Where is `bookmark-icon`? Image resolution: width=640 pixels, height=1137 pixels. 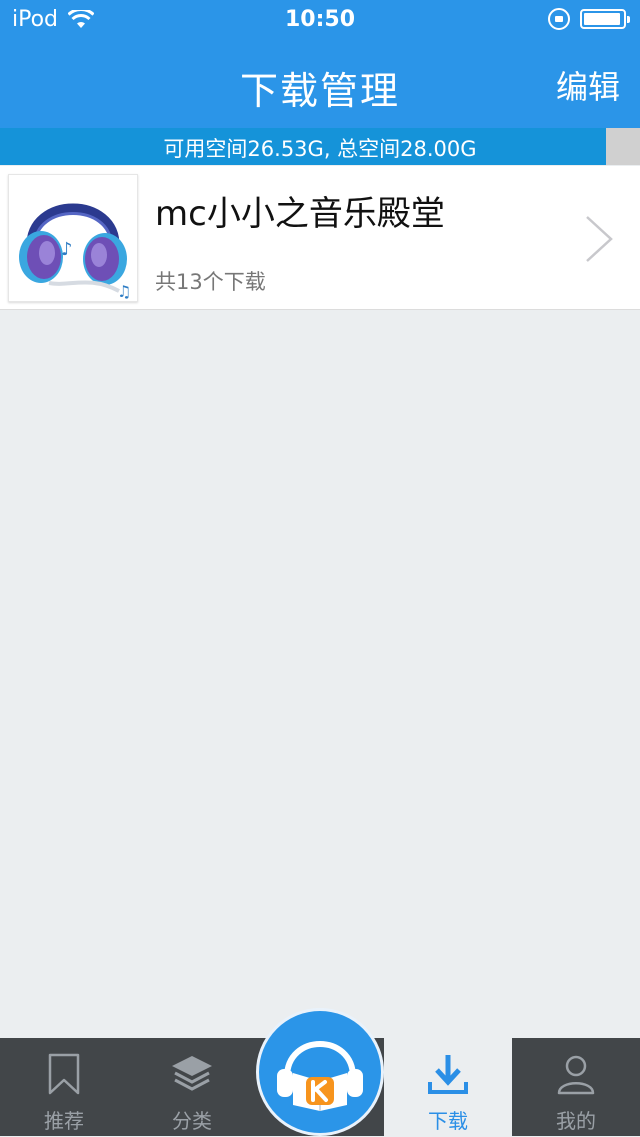
bookmark-icon is located at coordinates (64, 1074).